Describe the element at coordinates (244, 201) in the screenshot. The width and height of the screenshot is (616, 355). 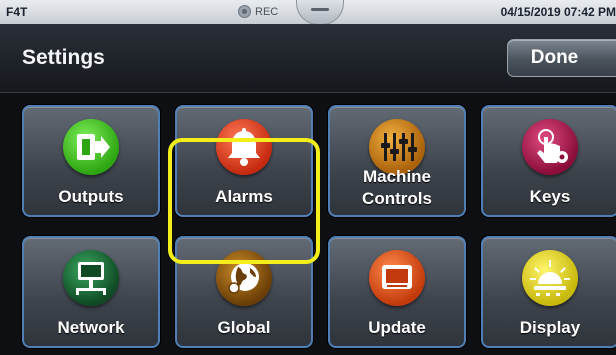
I see `highlight-ring` at that location.